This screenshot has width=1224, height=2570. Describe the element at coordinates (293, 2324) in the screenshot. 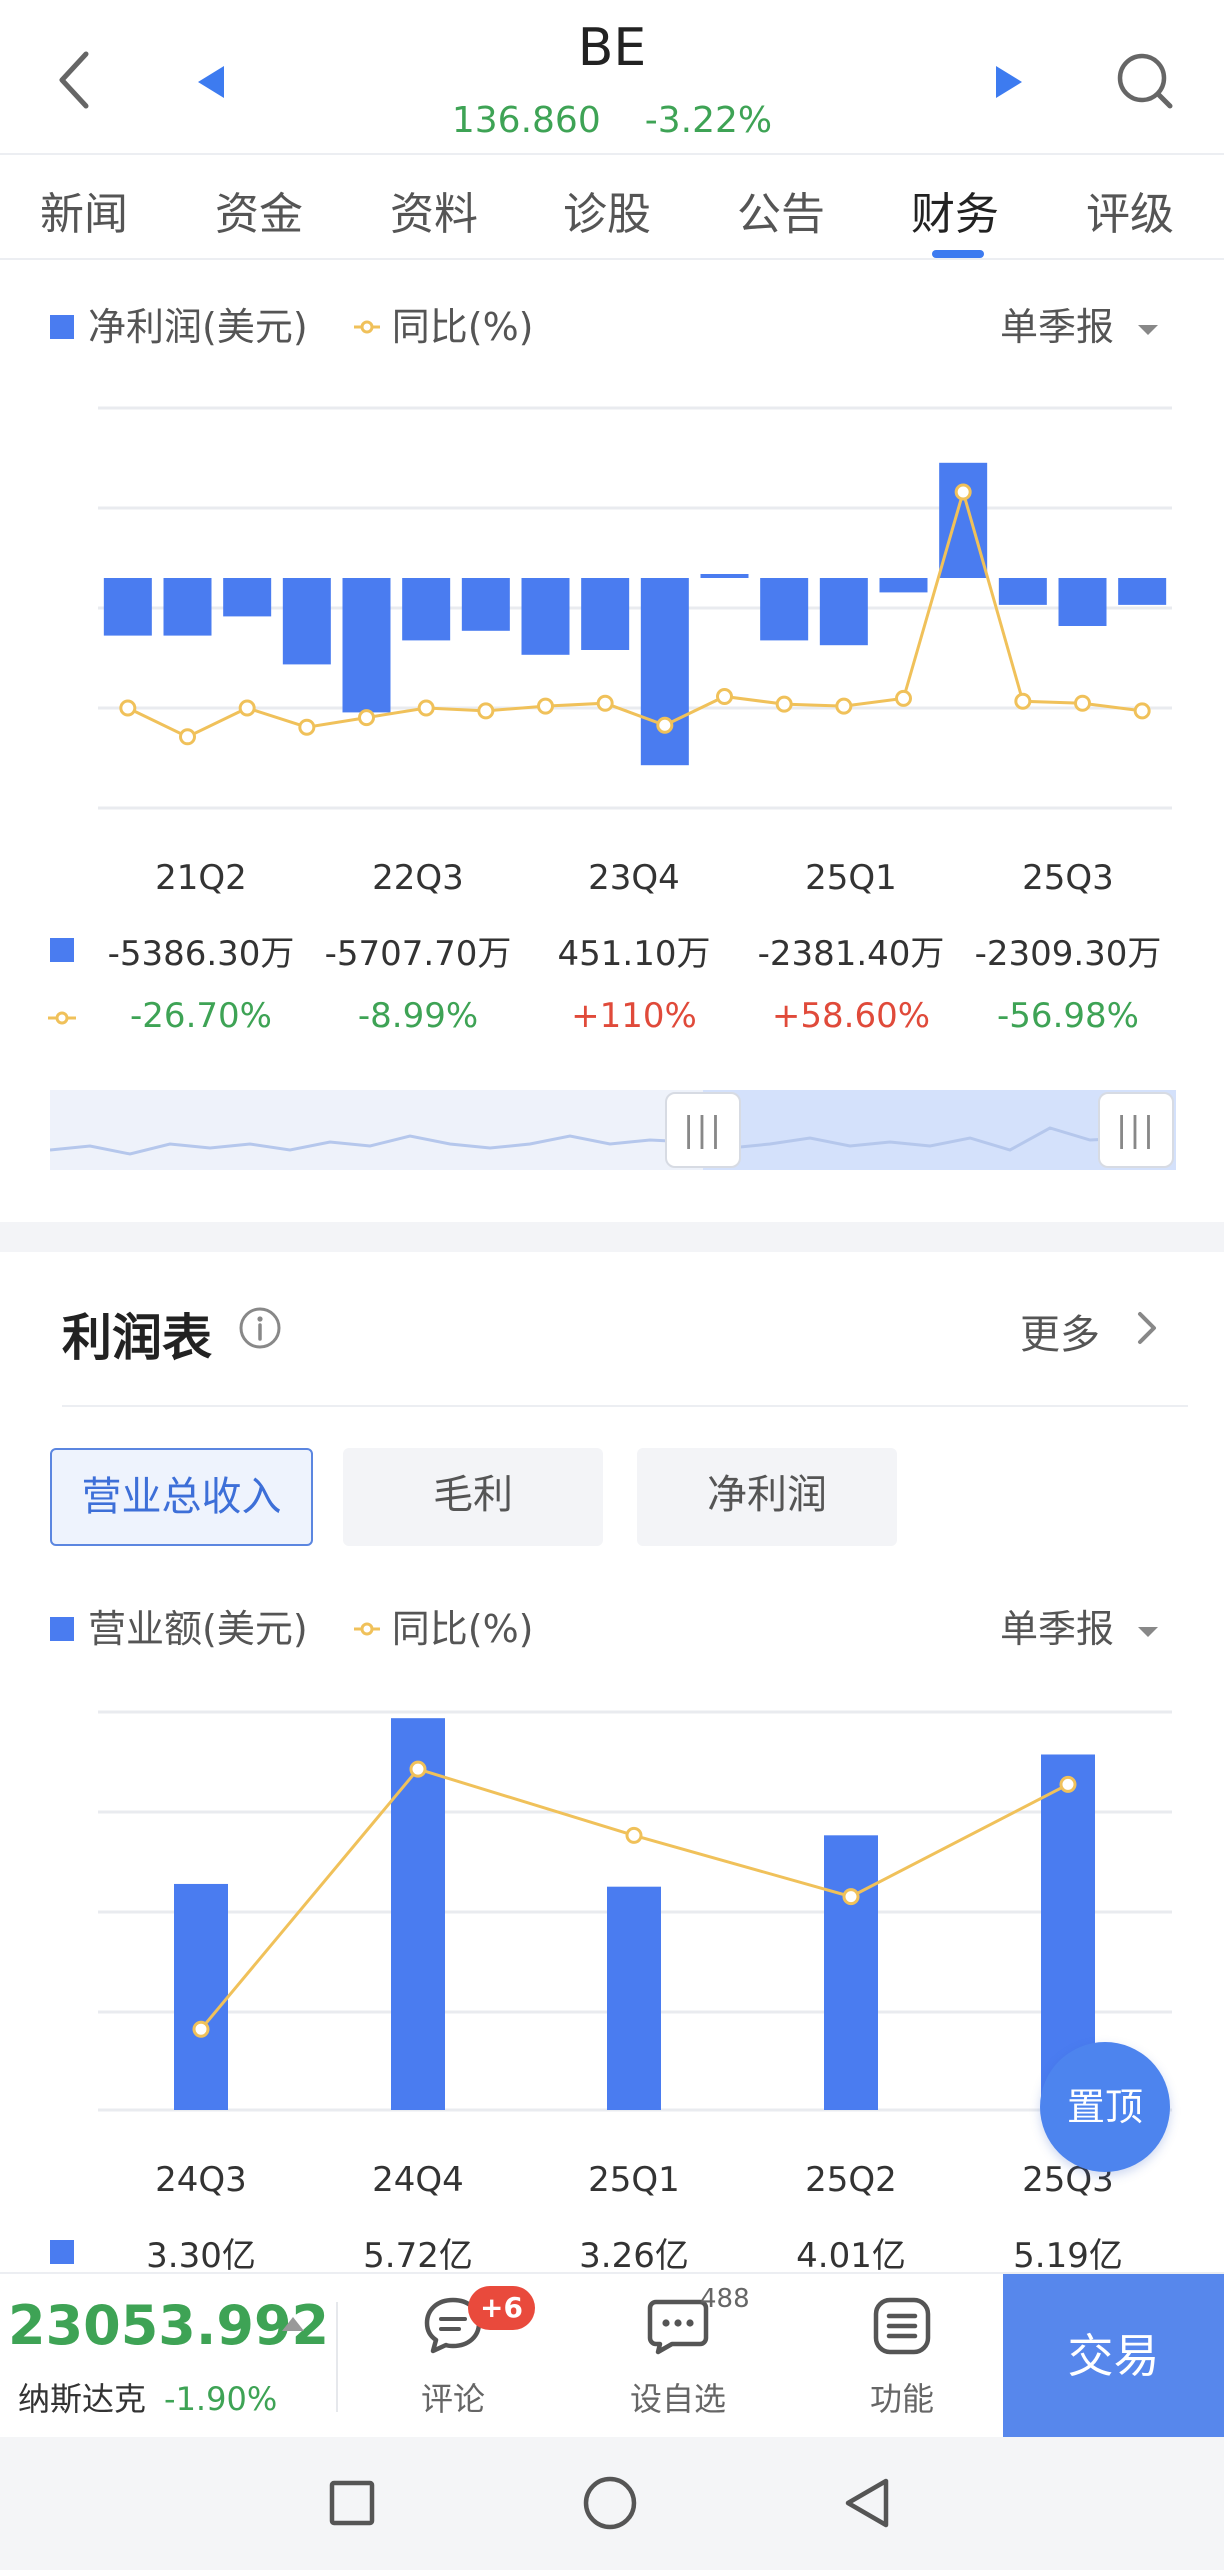

I see `caret-up-icon` at that location.